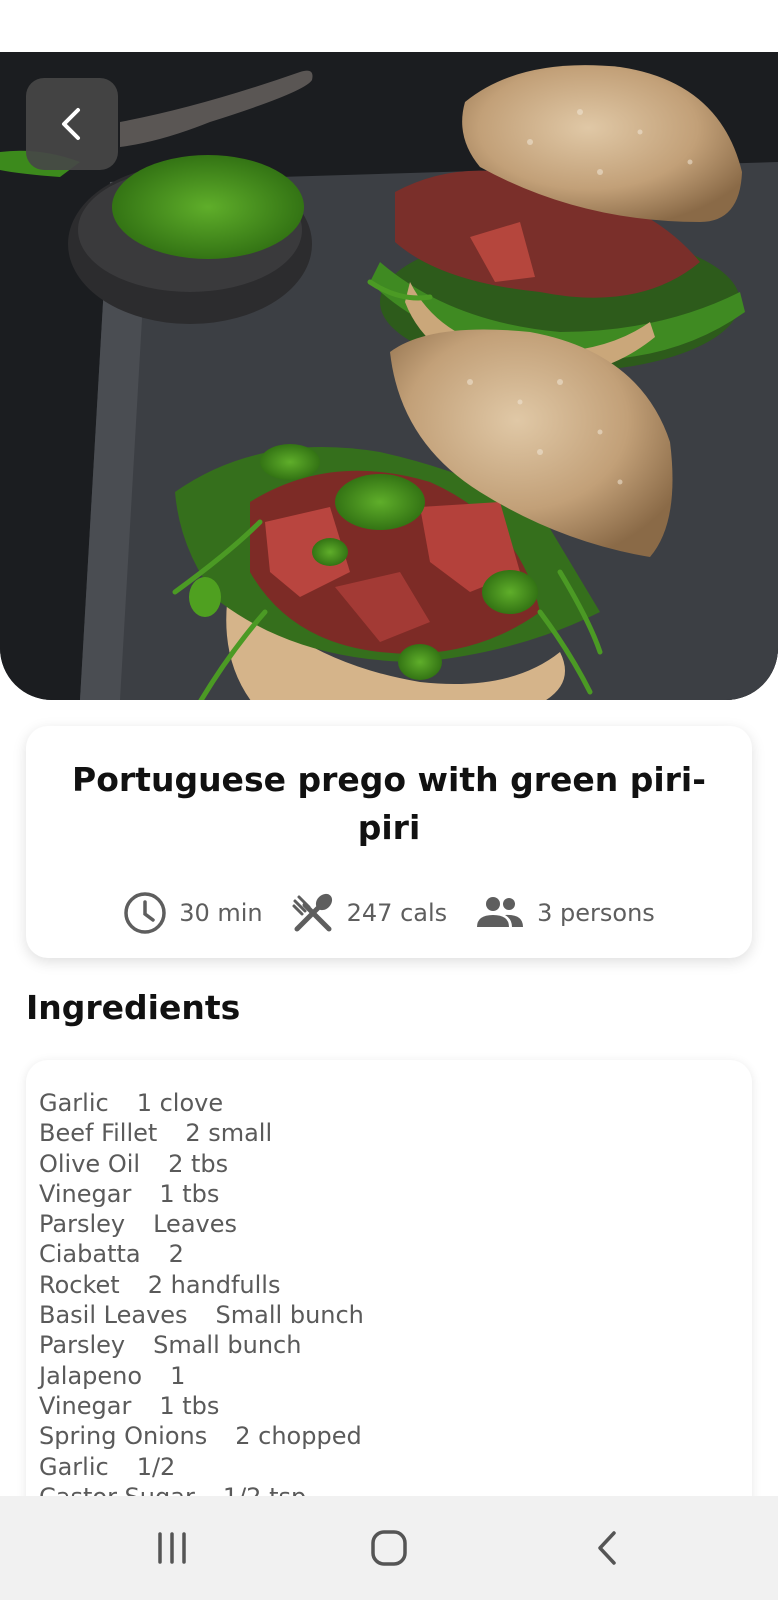 The width and height of the screenshot is (778, 1600). Describe the element at coordinates (156, 1466) in the screenshot. I see `ingredient-amount: 1/2` at that location.